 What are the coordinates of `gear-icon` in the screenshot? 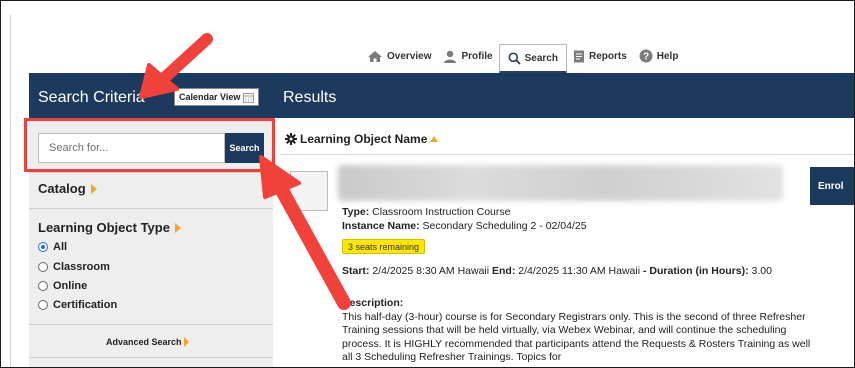 It's located at (291, 139).